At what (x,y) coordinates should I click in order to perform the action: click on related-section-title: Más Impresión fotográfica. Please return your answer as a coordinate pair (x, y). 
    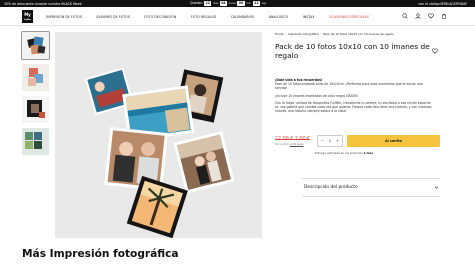
    Looking at the image, I should click on (100, 254).